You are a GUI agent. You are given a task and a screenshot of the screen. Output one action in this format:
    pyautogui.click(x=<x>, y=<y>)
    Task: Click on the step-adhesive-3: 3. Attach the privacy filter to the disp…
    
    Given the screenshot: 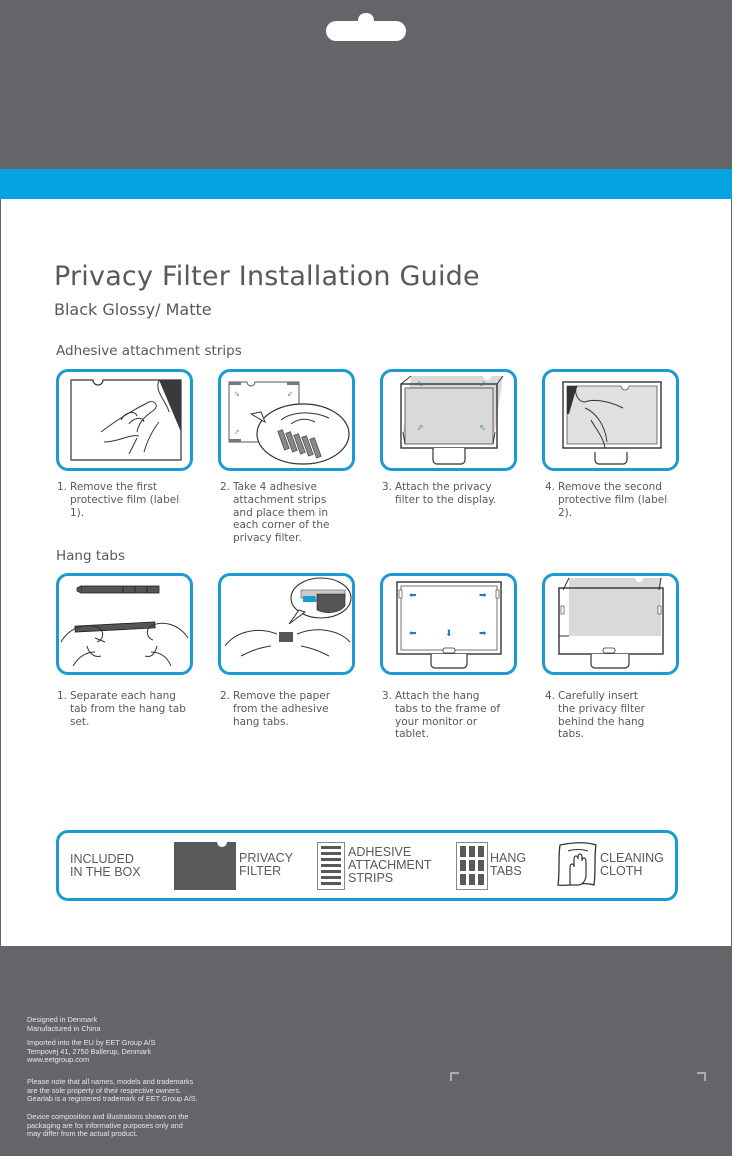 What is the action you would take?
    pyautogui.click(x=439, y=493)
    